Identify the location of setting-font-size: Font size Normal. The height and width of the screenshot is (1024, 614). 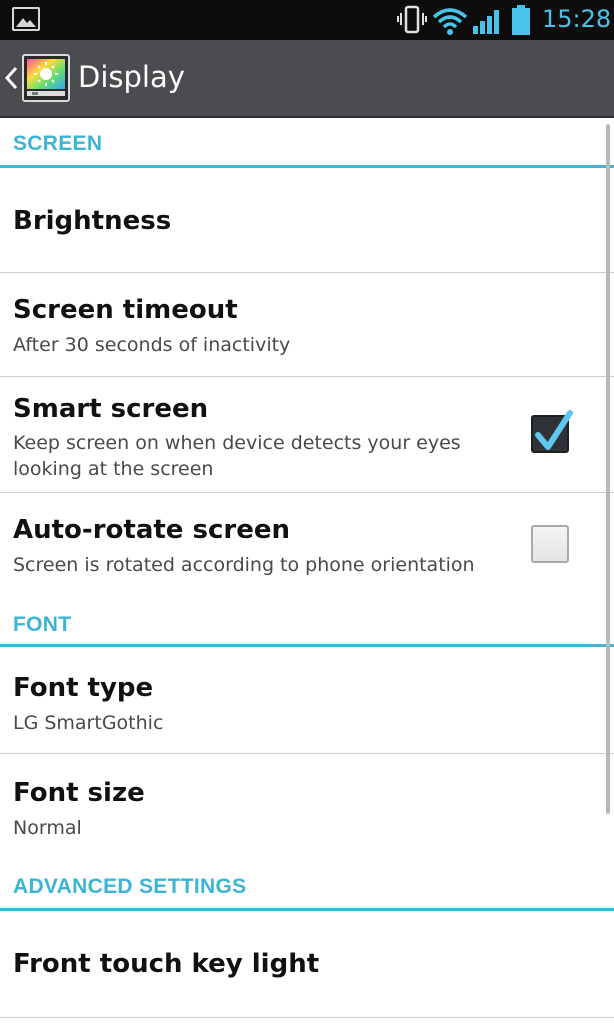
(307, 810).